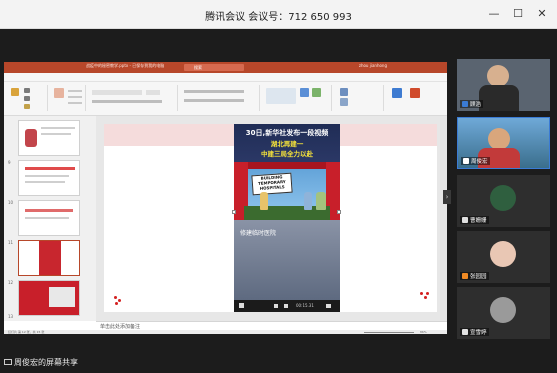  What do you see at coordinates (11, 316) in the screenshot?
I see `slide-number: 13` at bounding box center [11, 316].